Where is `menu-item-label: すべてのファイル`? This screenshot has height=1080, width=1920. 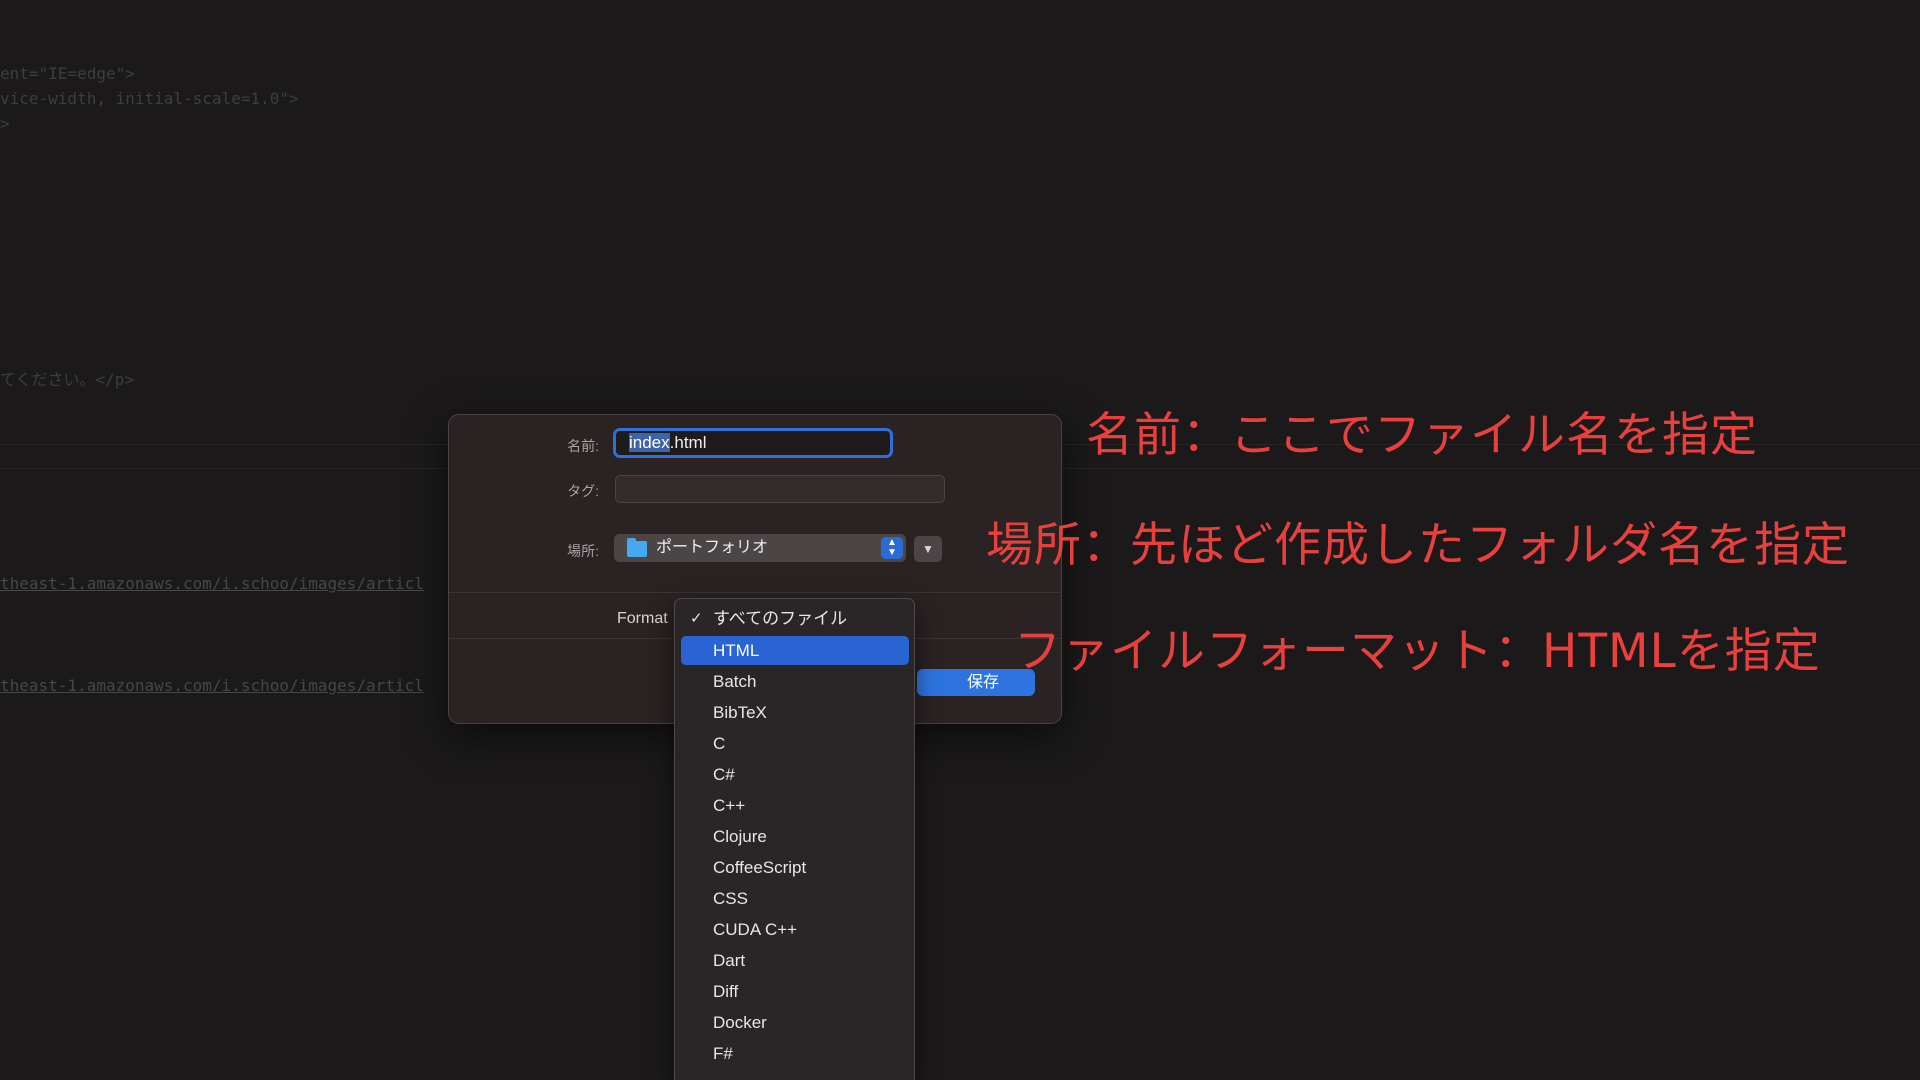
menu-item-label: すべてのファイル is located at coordinates (780, 618).